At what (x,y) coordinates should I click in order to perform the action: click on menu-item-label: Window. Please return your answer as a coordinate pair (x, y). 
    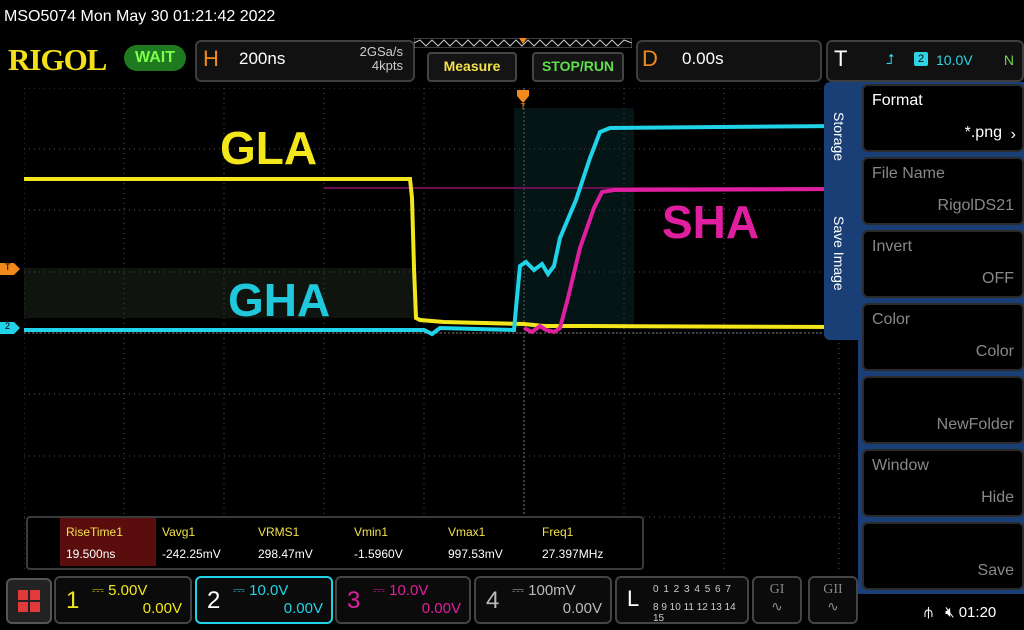
    Looking at the image, I should click on (900, 465).